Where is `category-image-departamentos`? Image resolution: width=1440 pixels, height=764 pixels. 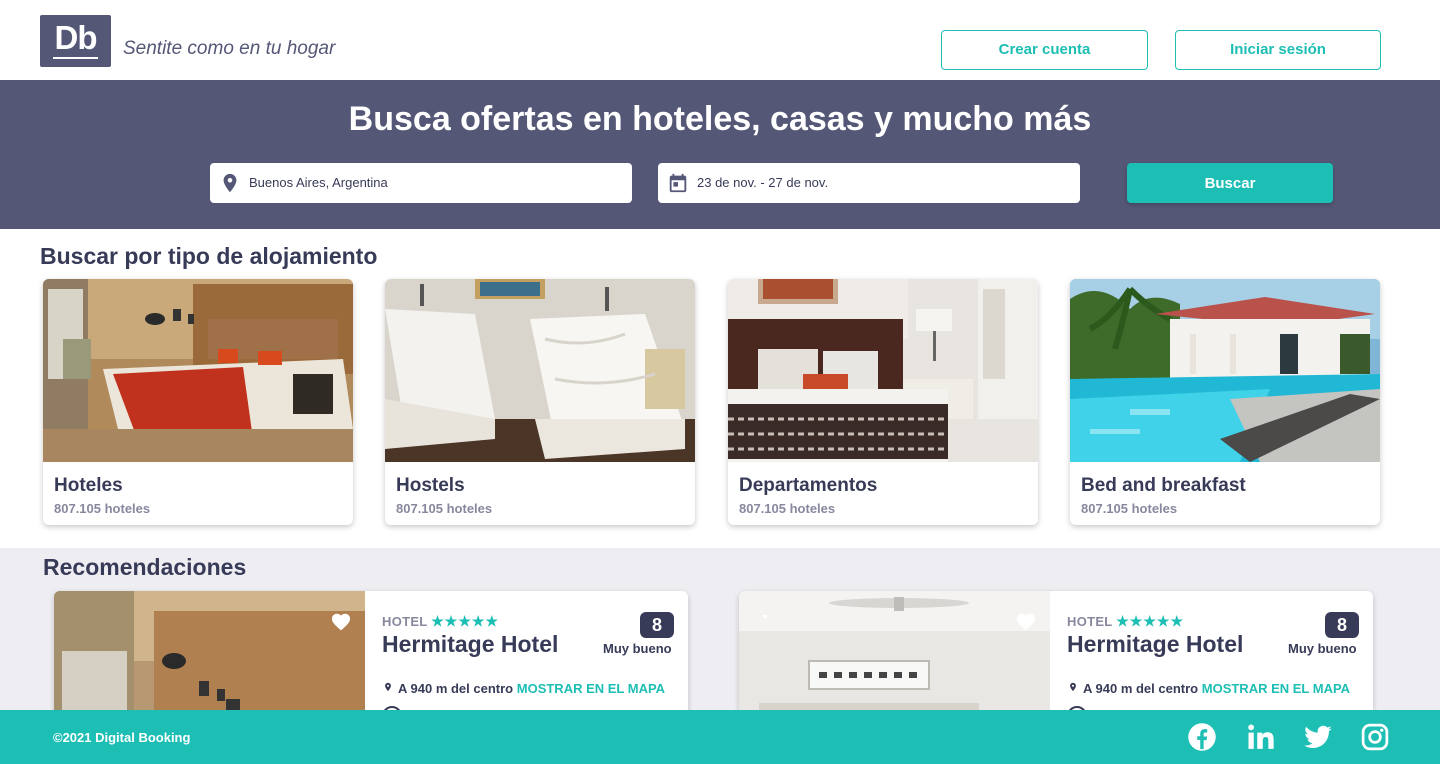
category-image-departamentos is located at coordinates (883, 370).